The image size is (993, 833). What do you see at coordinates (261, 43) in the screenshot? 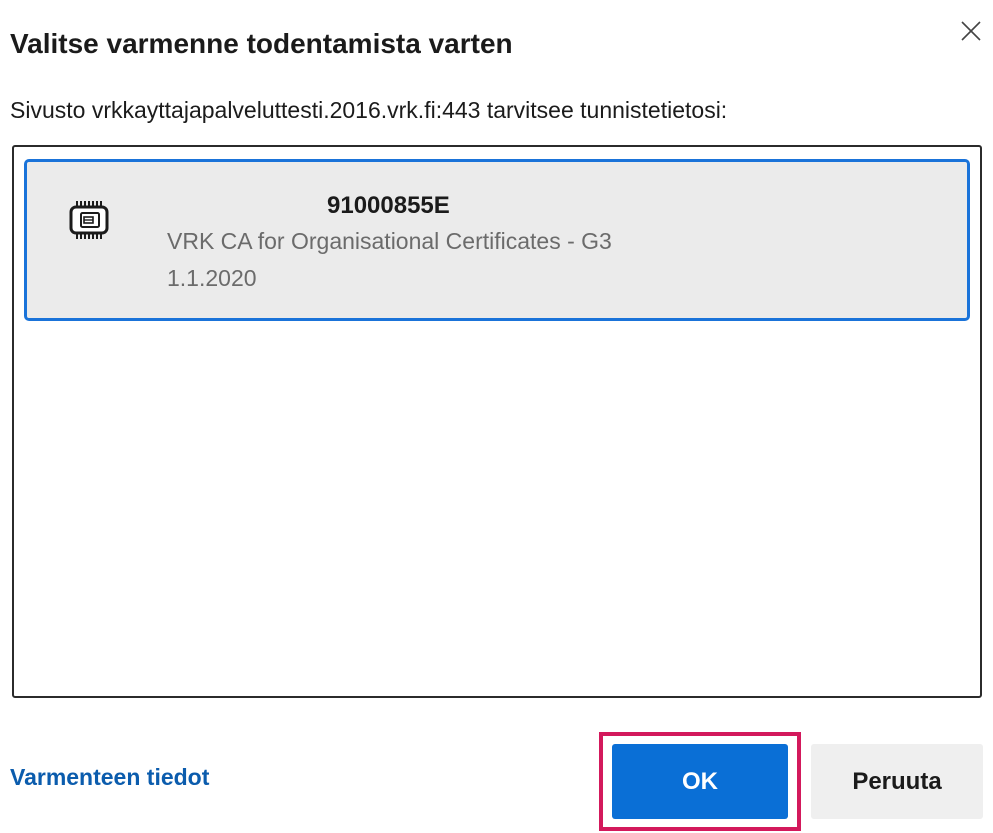
I see `dialog-title: Valitse varmenne todentamista varten` at bounding box center [261, 43].